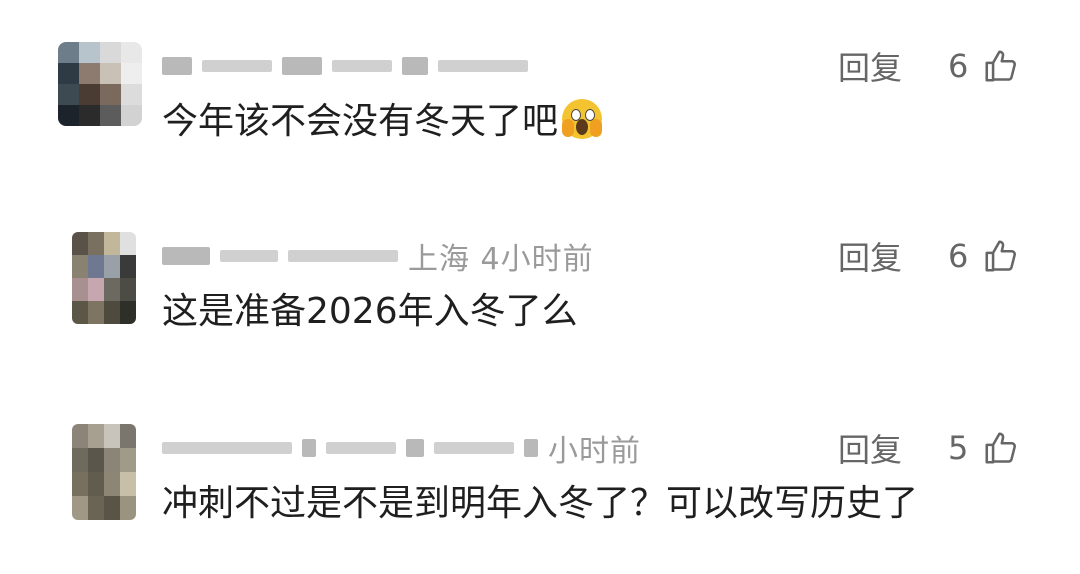  I want to click on like-count: 5, so click(958, 448).